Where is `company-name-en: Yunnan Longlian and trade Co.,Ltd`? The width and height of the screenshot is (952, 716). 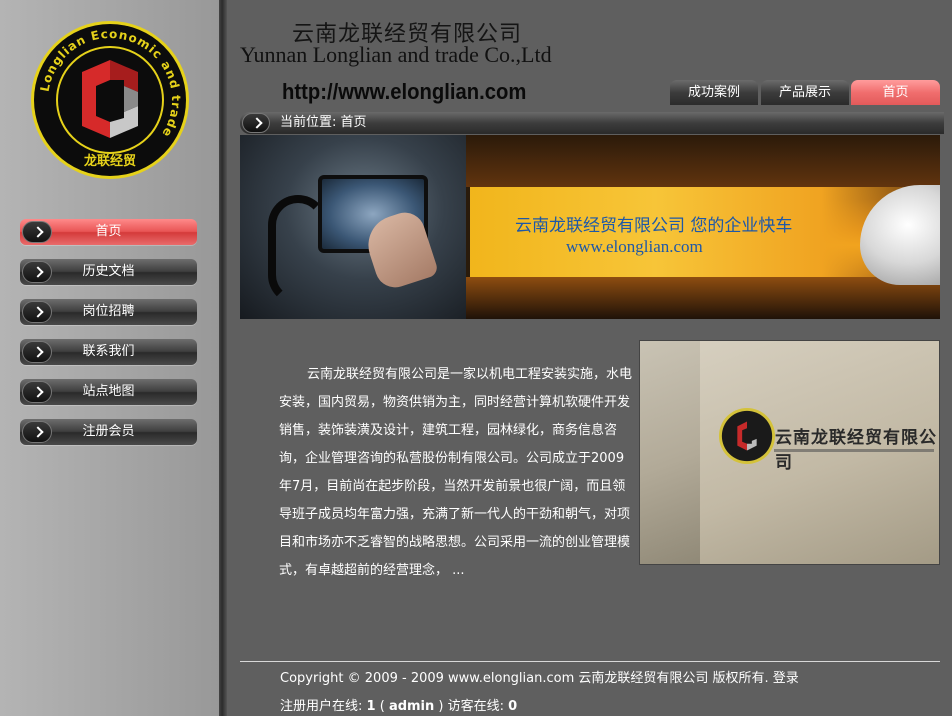
company-name-en: Yunnan Longlian and trade Co.,Ltd is located at coordinates (396, 54).